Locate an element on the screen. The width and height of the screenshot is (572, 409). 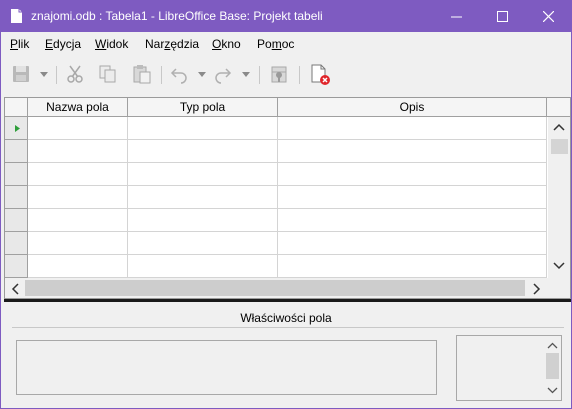
save-dropdown-button is located at coordinates (44, 74).